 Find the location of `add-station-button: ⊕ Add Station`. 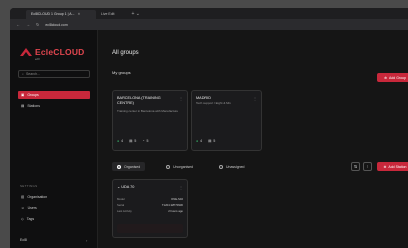

add-station-button: ⊕ Add Station is located at coordinates (392, 166).